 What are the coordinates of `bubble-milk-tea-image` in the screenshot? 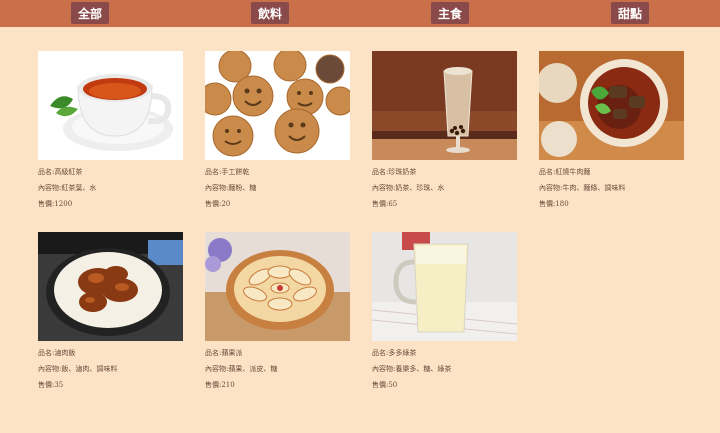 It's located at (444, 105).